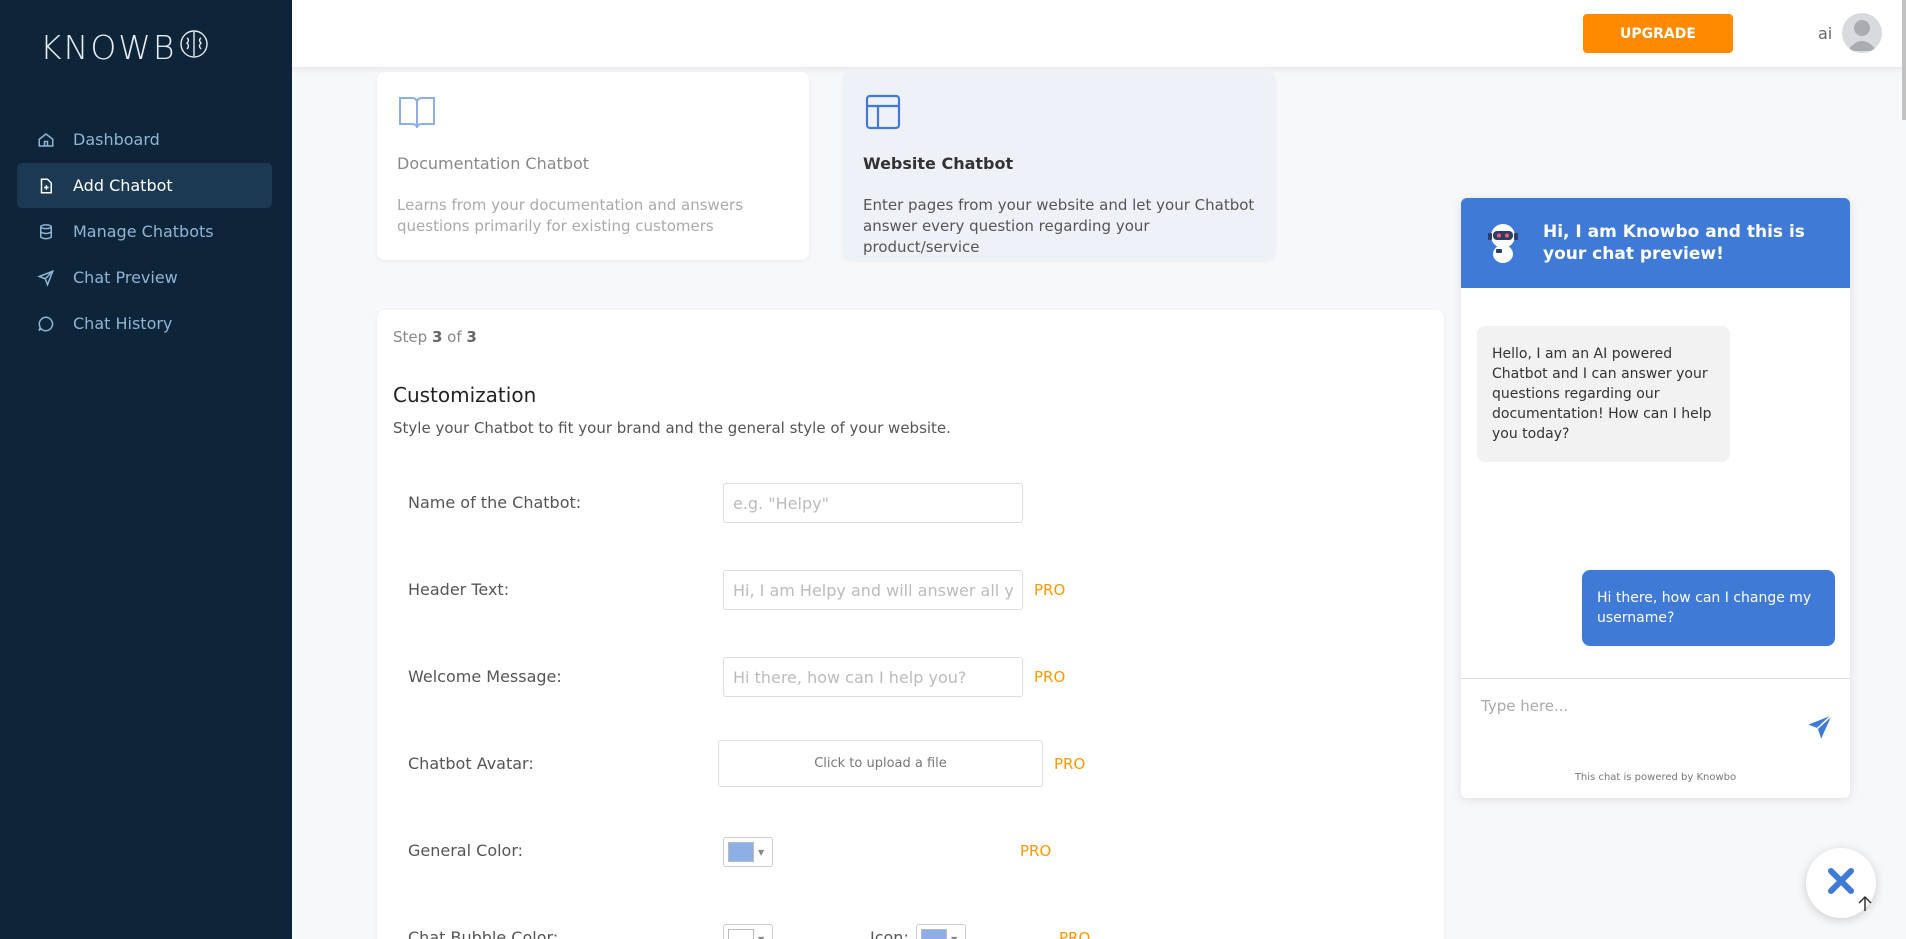 Image resolution: width=1906 pixels, height=939 pixels. I want to click on upload-file-button: Click to upload a file, so click(880, 763).